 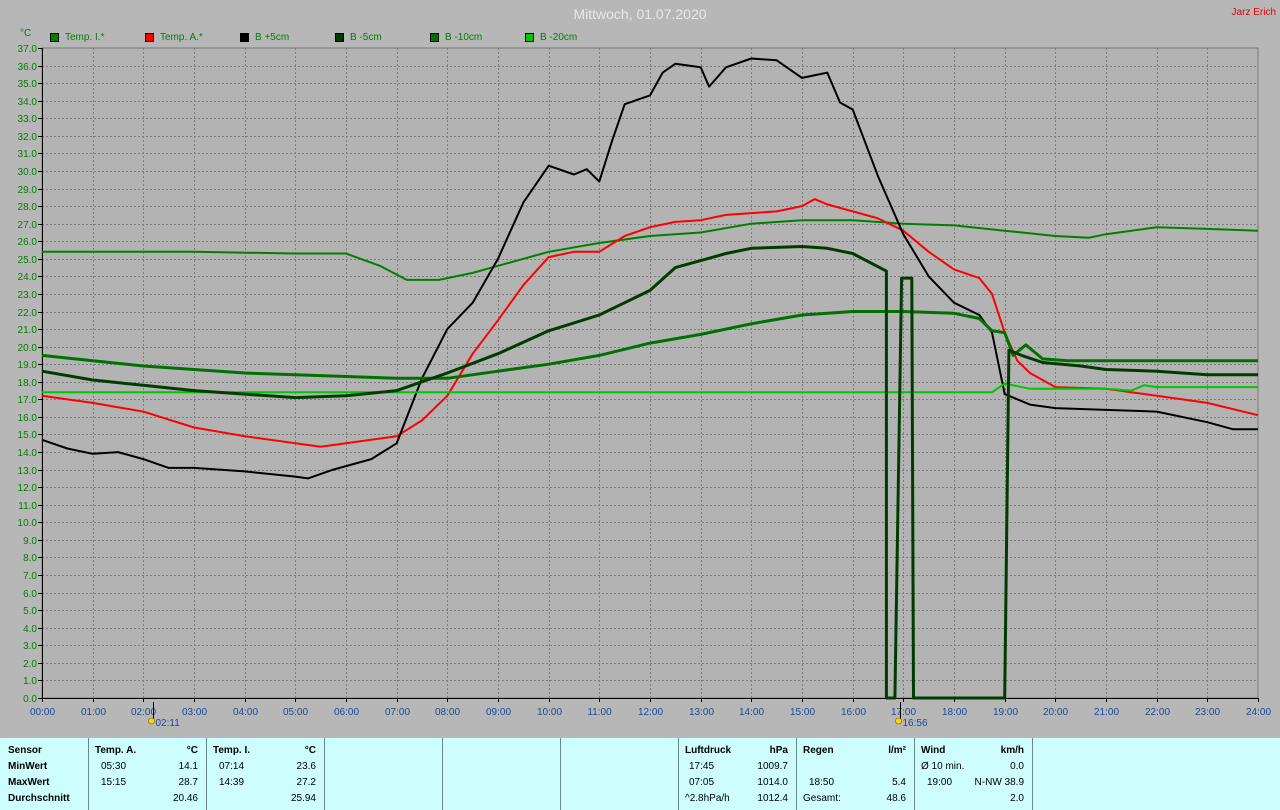 I want to click on x-tick-label: 15:00, so click(x=802, y=712).